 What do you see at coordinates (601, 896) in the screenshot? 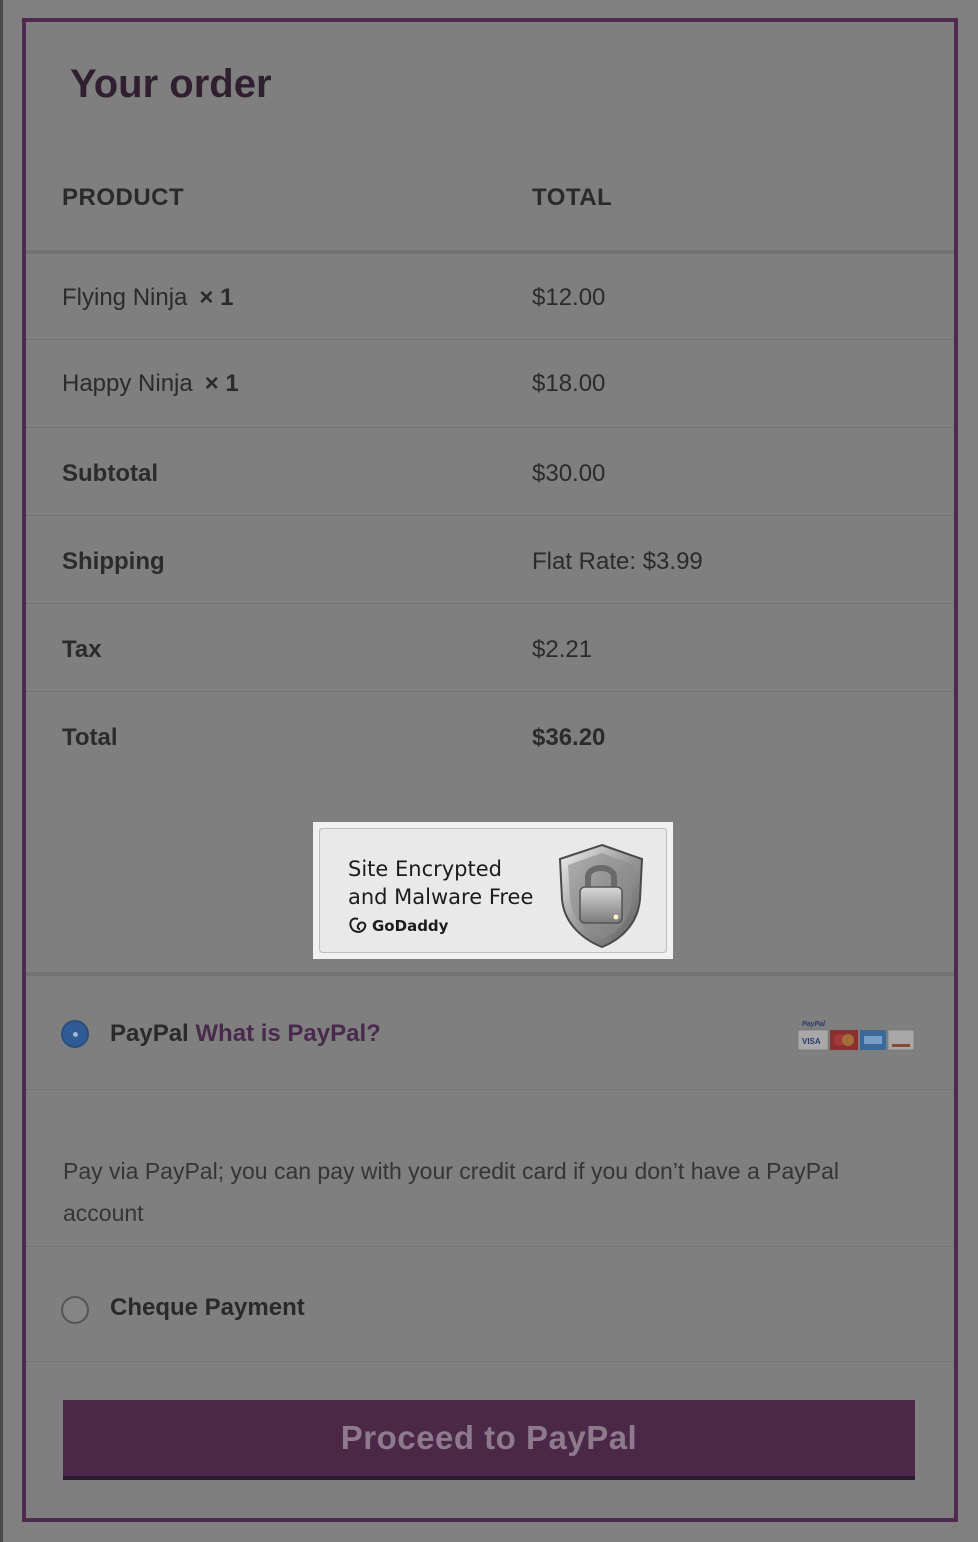
I see `shield-lock-icon` at bounding box center [601, 896].